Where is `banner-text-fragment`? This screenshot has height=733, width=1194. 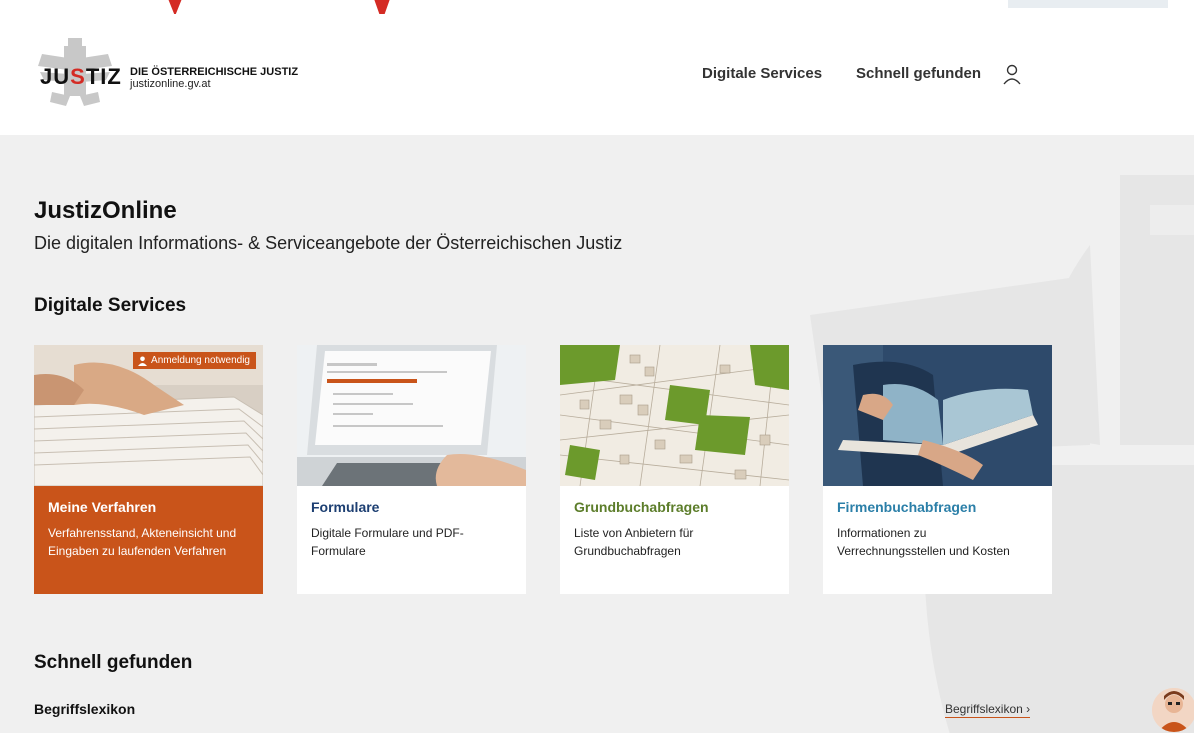
banner-text-fragment is located at coordinates (175, 7).